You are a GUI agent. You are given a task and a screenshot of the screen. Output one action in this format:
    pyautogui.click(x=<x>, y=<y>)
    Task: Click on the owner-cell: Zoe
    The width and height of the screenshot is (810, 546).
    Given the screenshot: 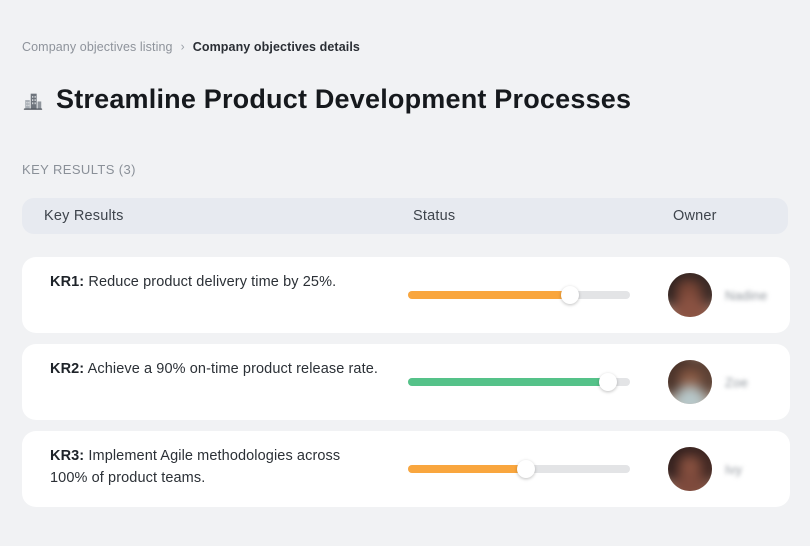 What is the action you would take?
    pyautogui.click(x=723, y=382)
    